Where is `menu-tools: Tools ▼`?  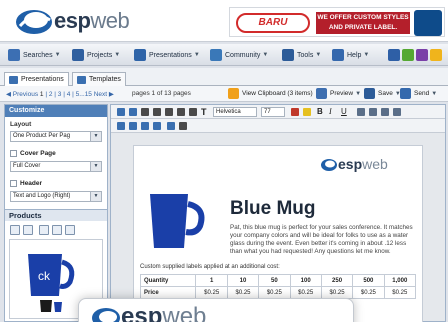
menu-tools: Tools ▼ is located at coordinates (301, 55).